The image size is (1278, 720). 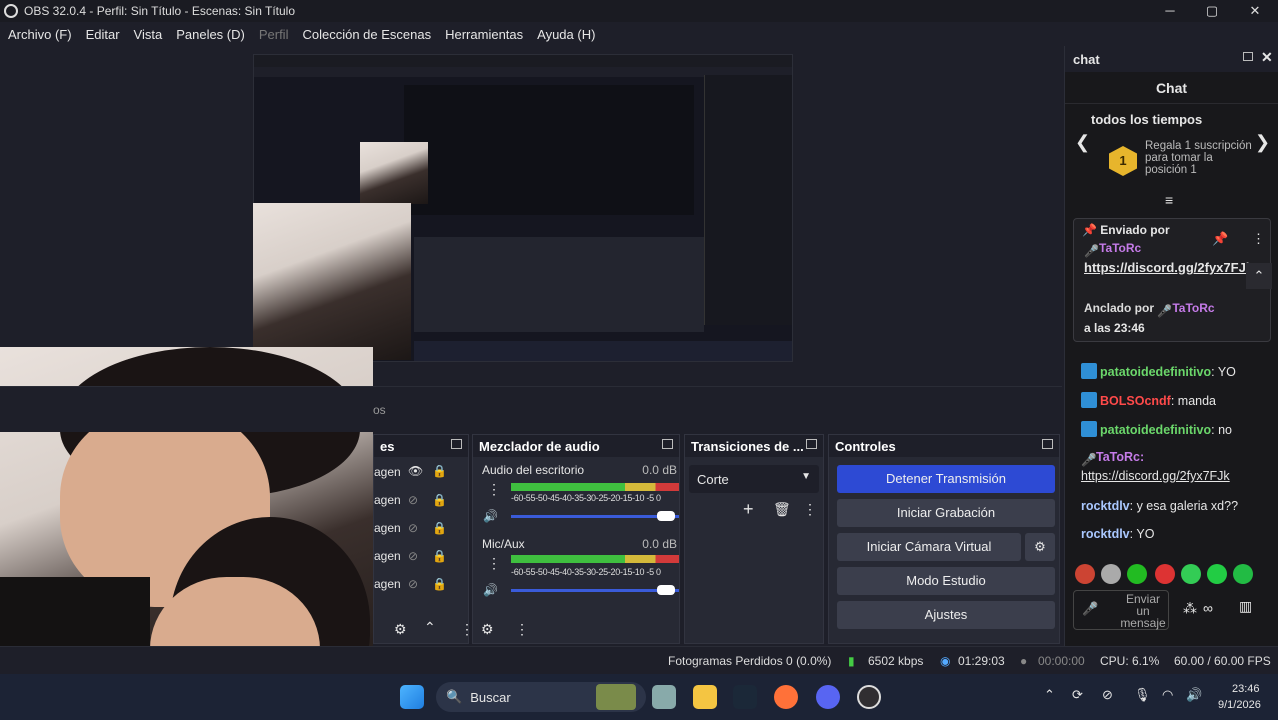 What do you see at coordinates (1142, 695) in the screenshot?
I see `mic-icon: 🎙` at bounding box center [1142, 695].